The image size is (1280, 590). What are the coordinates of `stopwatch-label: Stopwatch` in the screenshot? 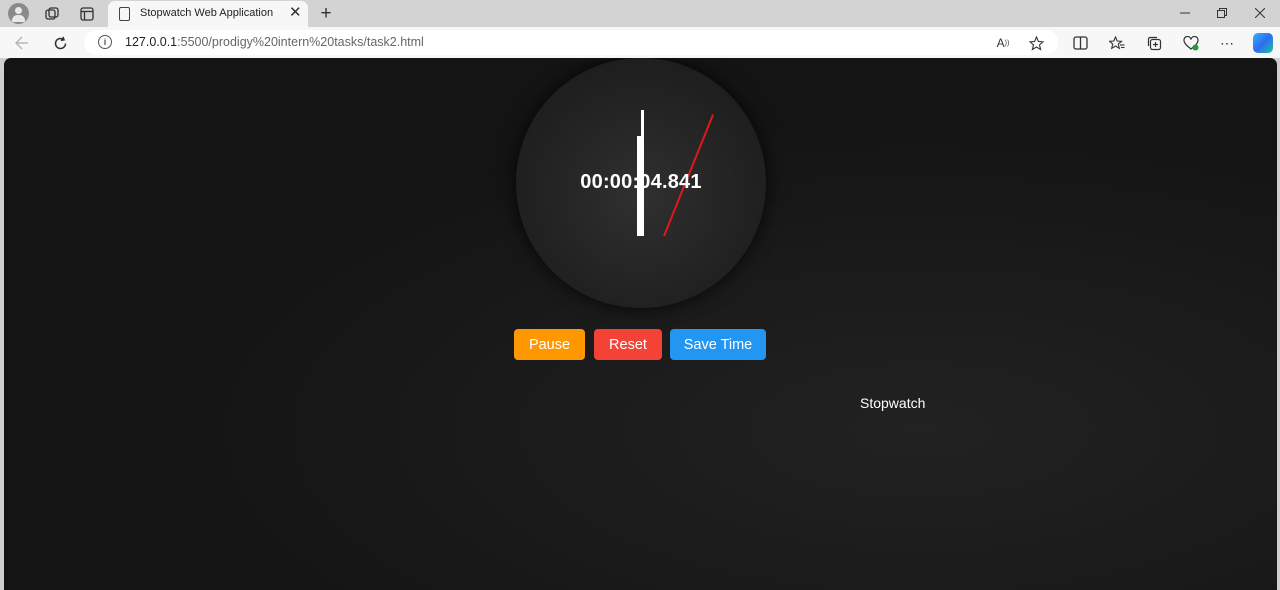 It's located at (893, 403).